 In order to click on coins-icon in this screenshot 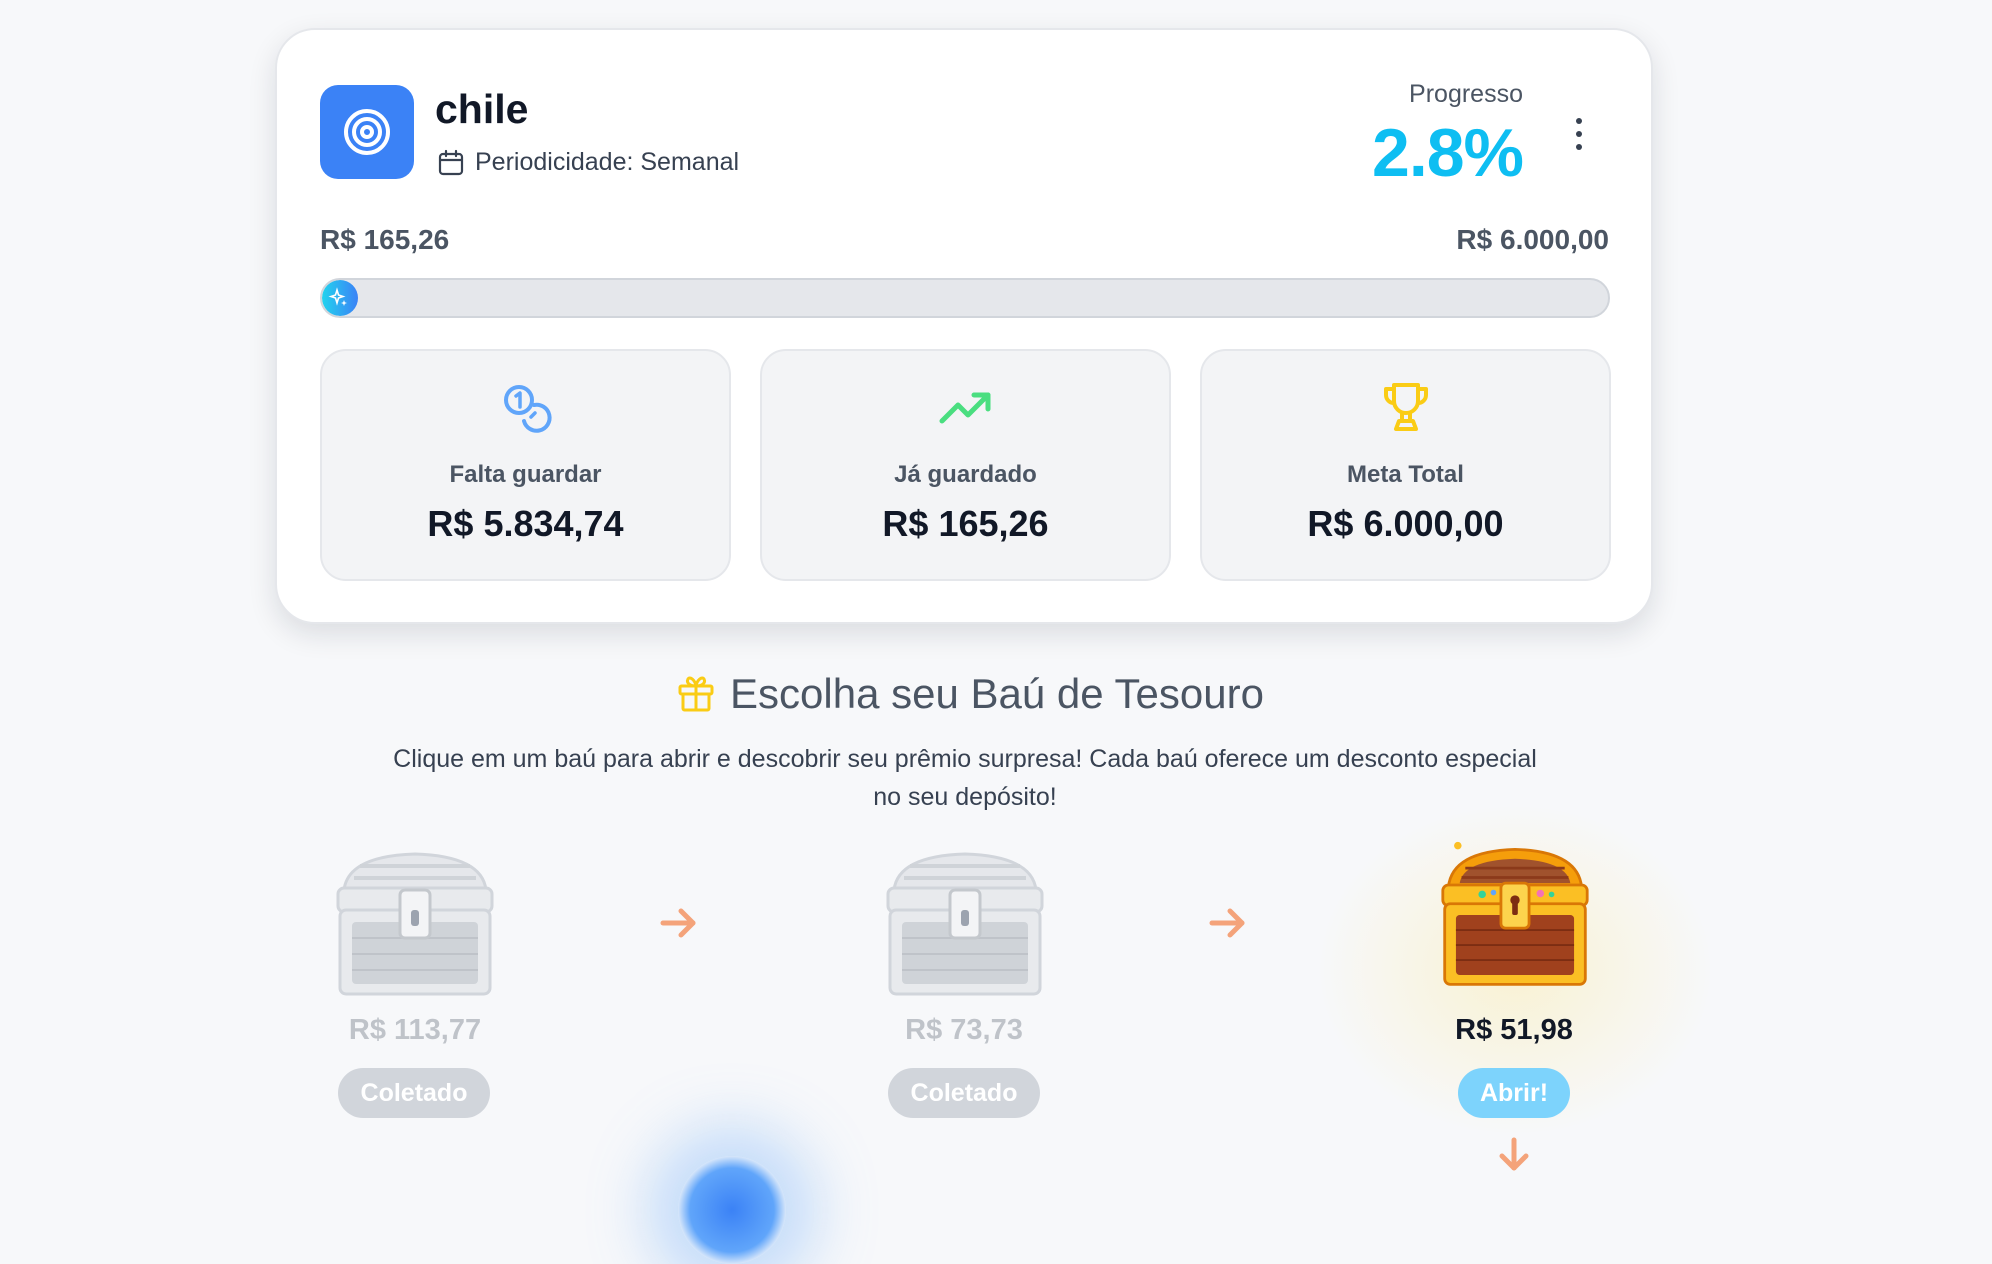, I will do `click(527, 409)`.